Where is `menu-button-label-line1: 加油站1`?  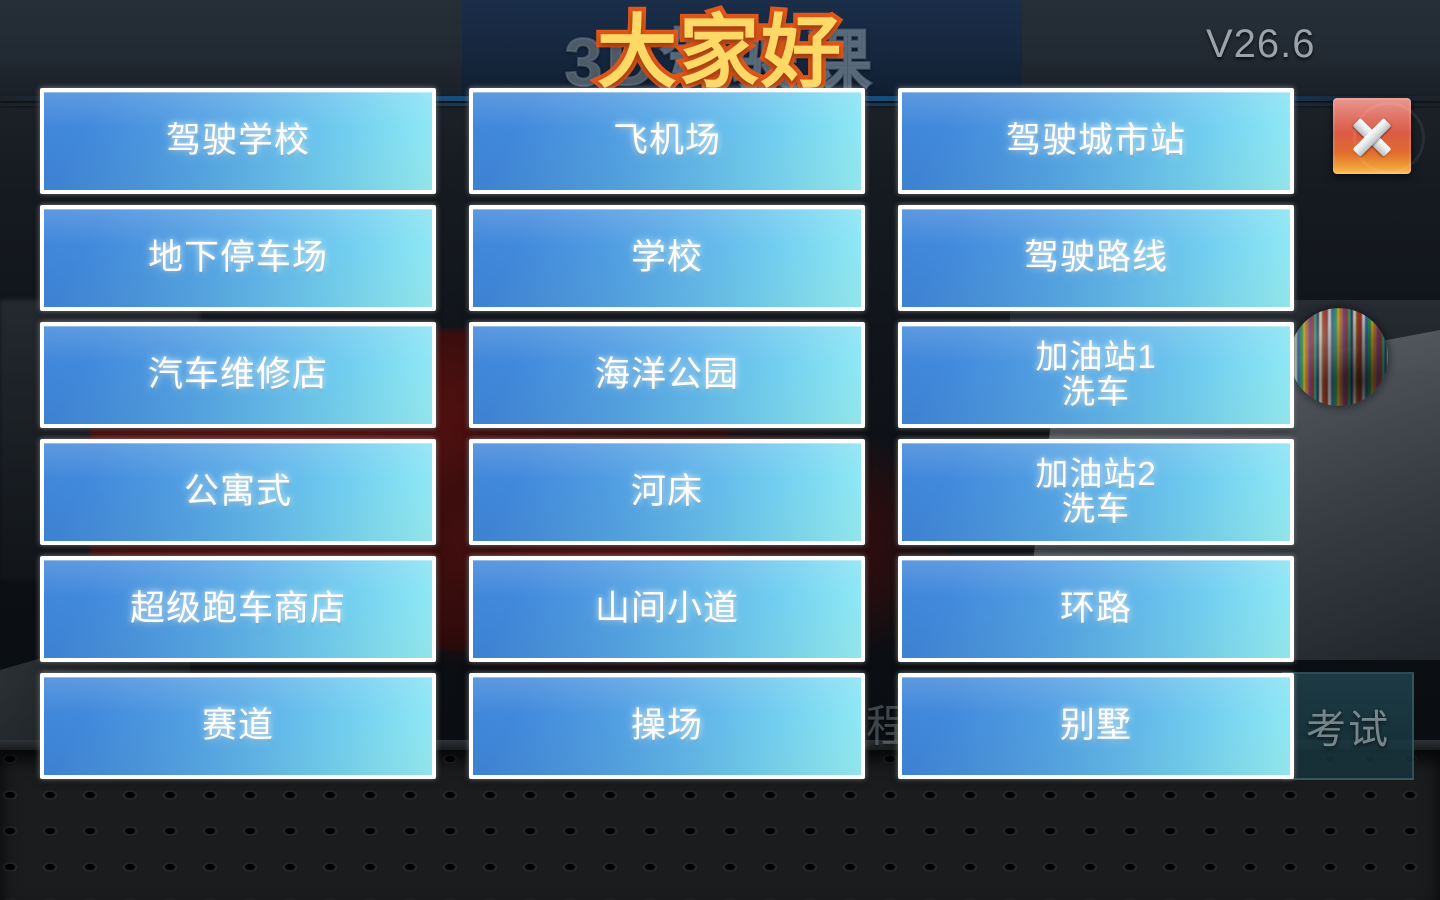 menu-button-label-line1: 加油站1 is located at coordinates (1096, 357).